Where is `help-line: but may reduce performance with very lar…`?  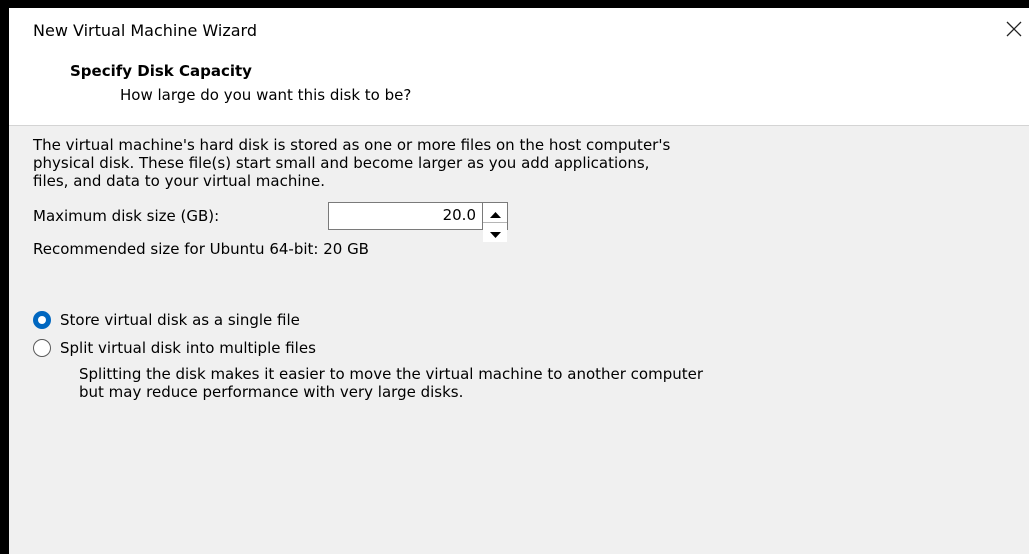
help-line: but may reduce performance with very lar… is located at coordinates (271, 392).